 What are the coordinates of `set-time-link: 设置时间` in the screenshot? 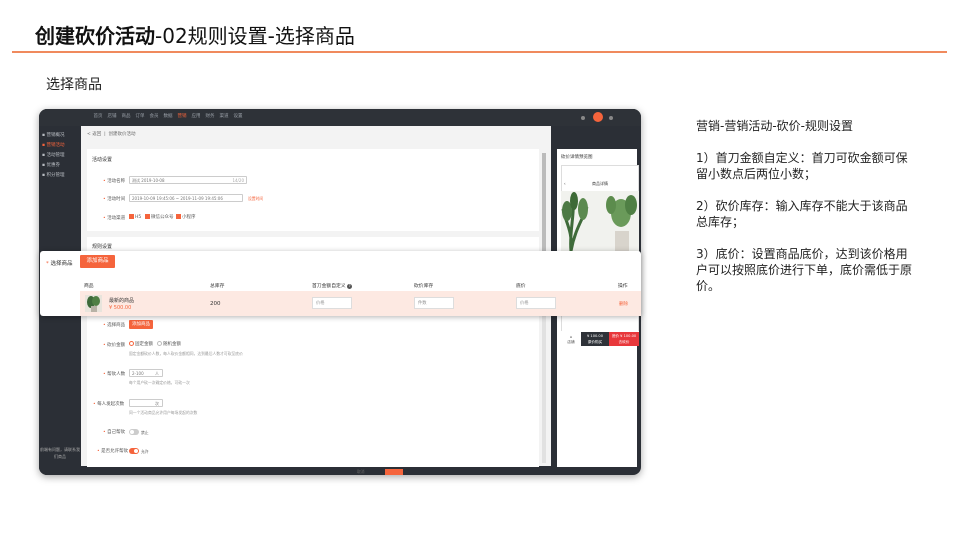 It's located at (255, 199).